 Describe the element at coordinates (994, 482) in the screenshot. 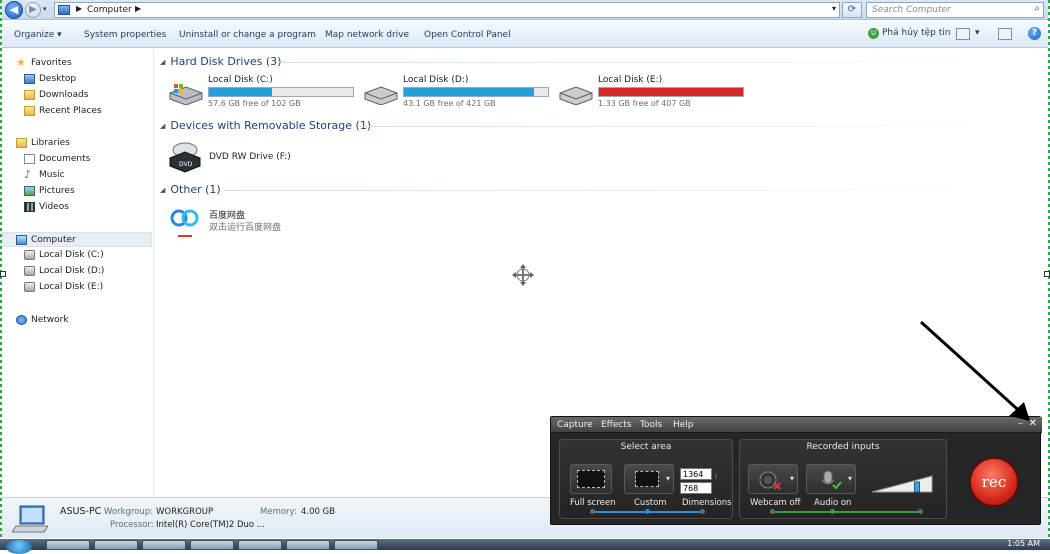

I see `record-button: rec` at that location.